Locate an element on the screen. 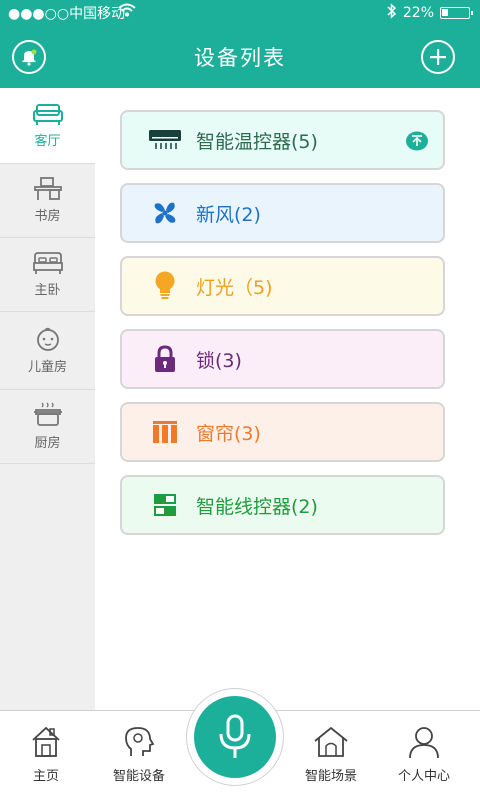  pot-icon is located at coordinates (47, 414).